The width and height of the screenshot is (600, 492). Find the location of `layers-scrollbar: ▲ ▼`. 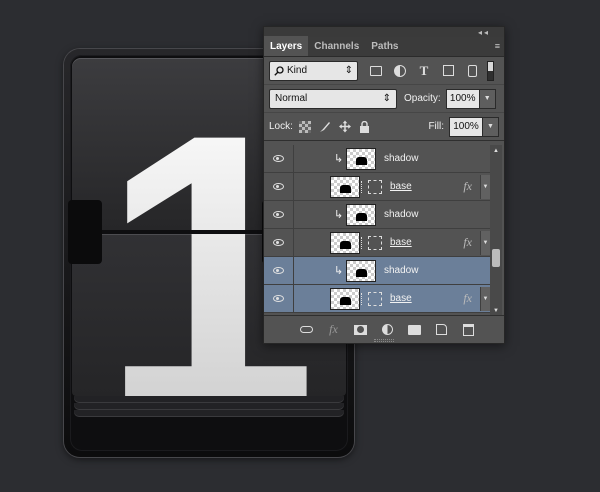

layers-scrollbar: ▲ ▼ is located at coordinates (496, 231).